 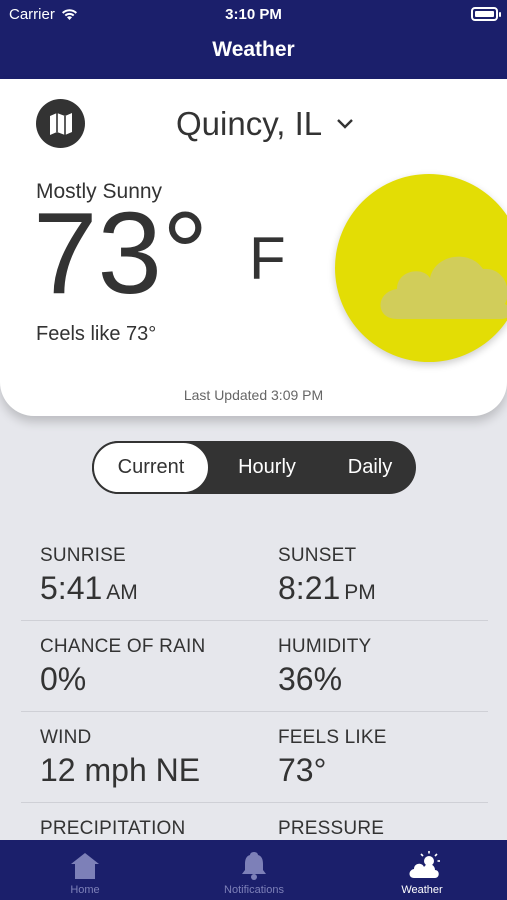 What do you see at coordinates (309, 588) in the screenshot?
I see `sunset-value: 8:21` at bounding box center [309, 588].